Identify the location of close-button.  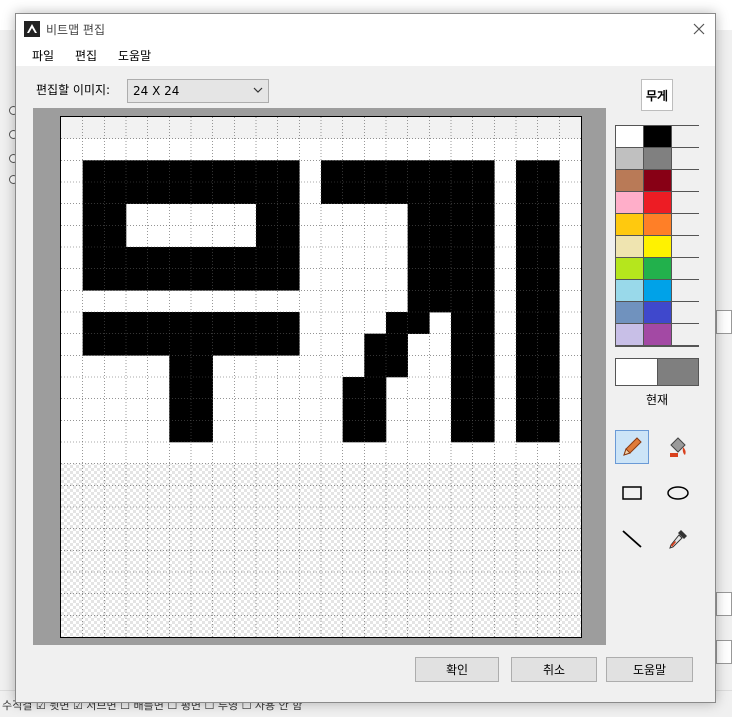
(699, 29).